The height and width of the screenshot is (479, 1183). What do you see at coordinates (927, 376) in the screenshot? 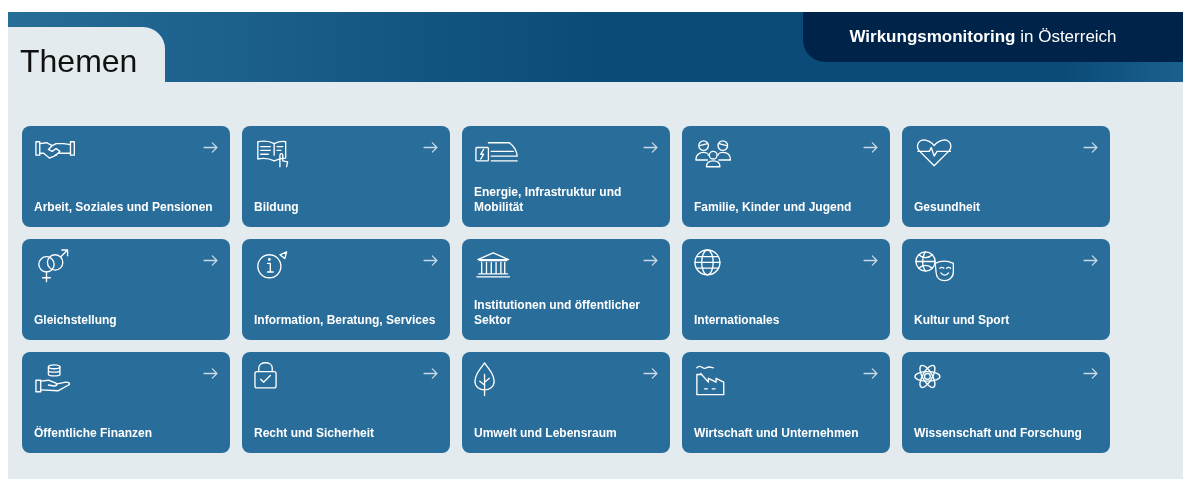
I see `atom-icon` at bounding box center [927, 376].